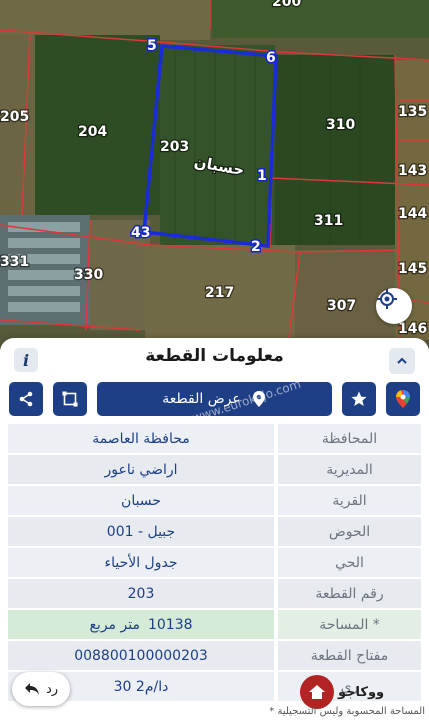 The width and height of the screenshot is (429, 720). I want to click on row-area: متر مربع 10138 المساحة *, so click(214, 625).